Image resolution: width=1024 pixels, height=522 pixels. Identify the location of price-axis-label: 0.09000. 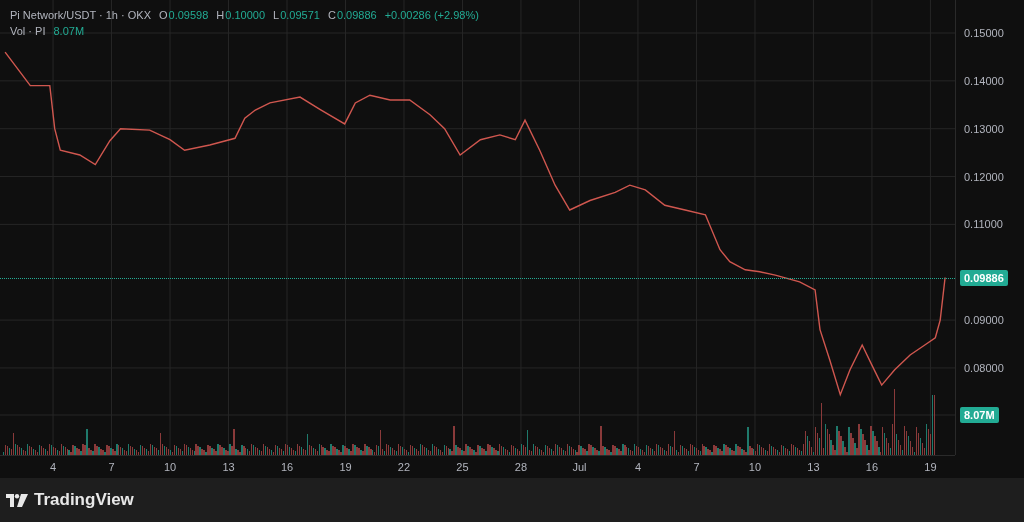
(984, 320).